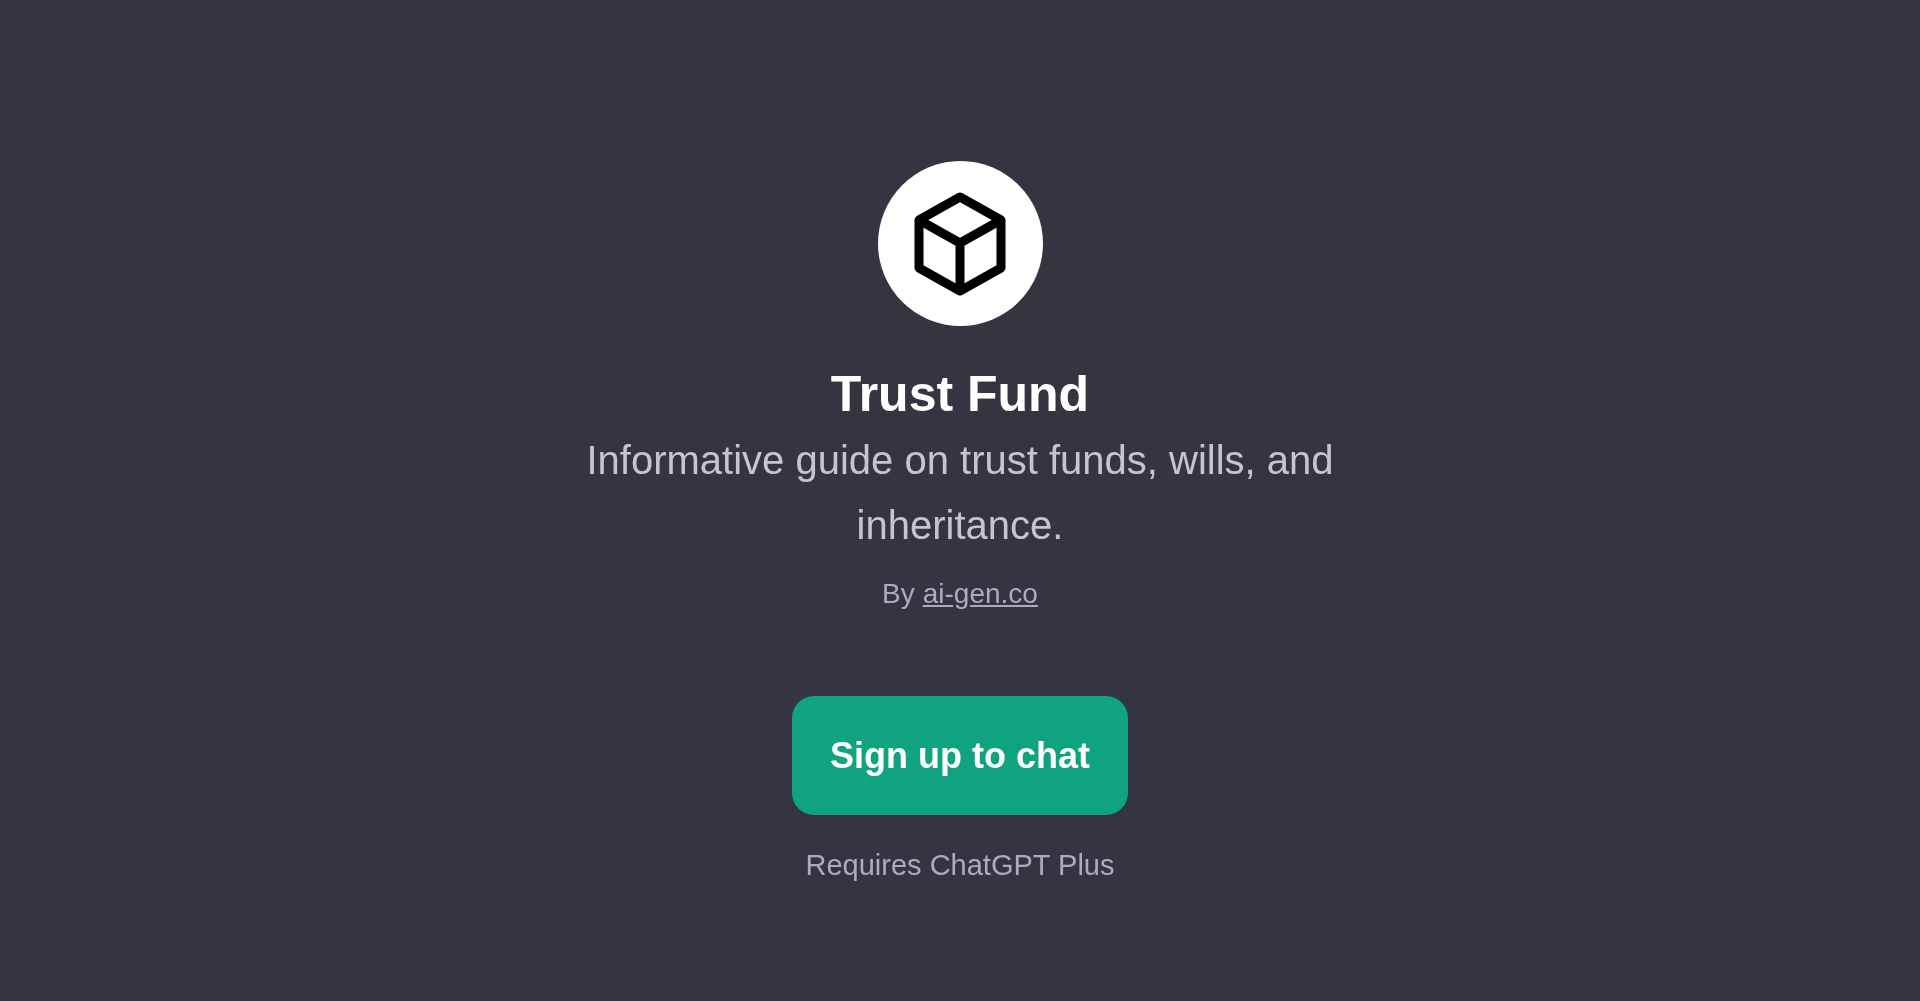 The image size is (1920, 1001). Describe the element at coordinates (898, 594) in the screenshot. I see `author-prefix: By` at that location.